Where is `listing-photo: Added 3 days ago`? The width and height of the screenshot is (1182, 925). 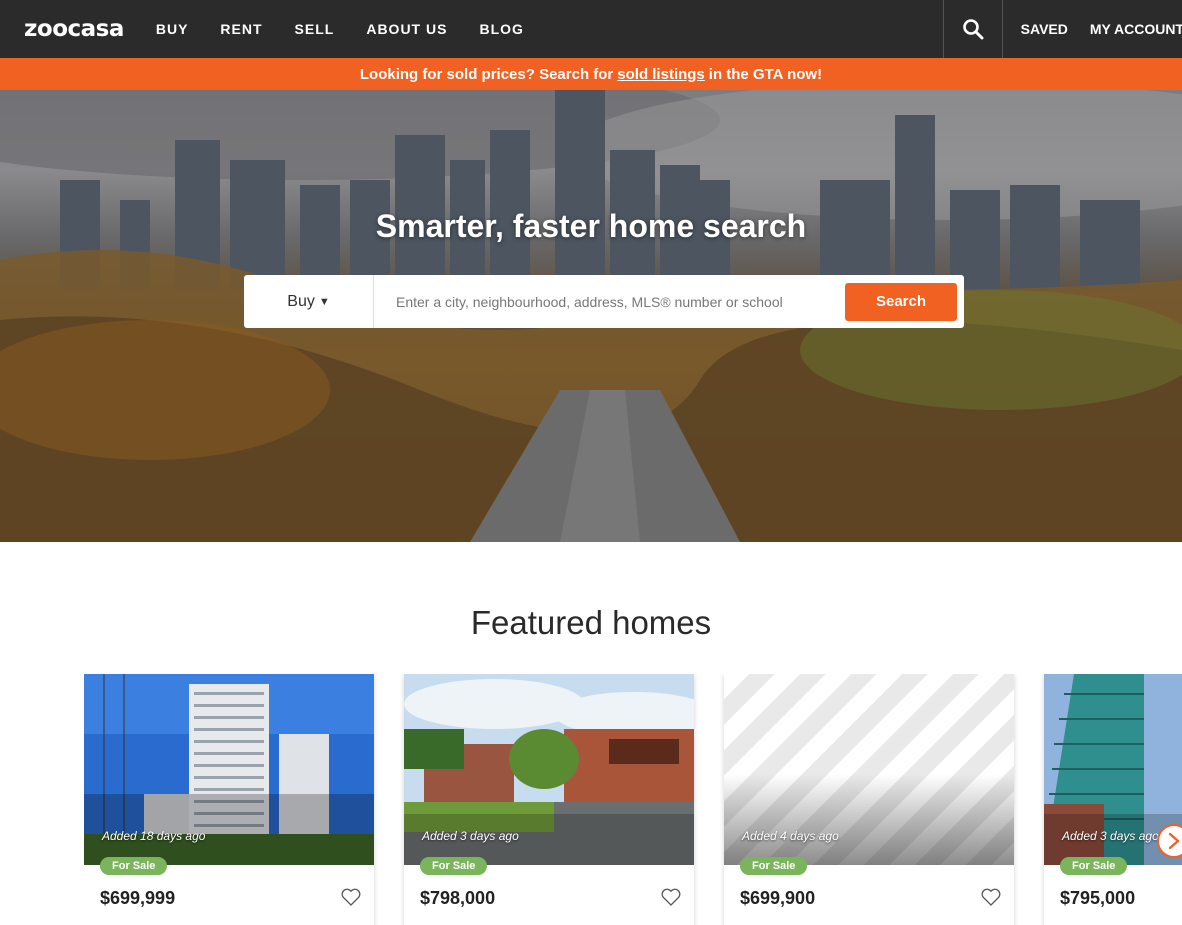 listing-photo: Added 3 days ago is located at coordinates (549, 769).